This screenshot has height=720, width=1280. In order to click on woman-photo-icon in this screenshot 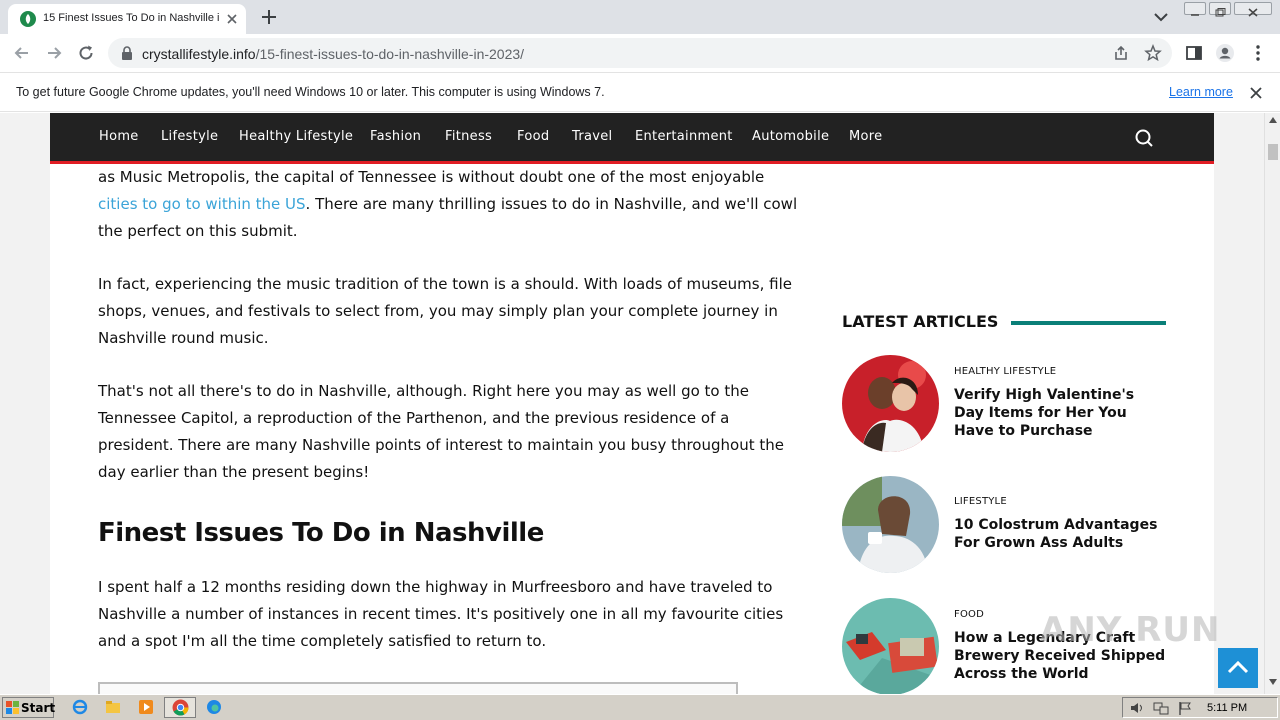, I will do `click(890, 524)`.